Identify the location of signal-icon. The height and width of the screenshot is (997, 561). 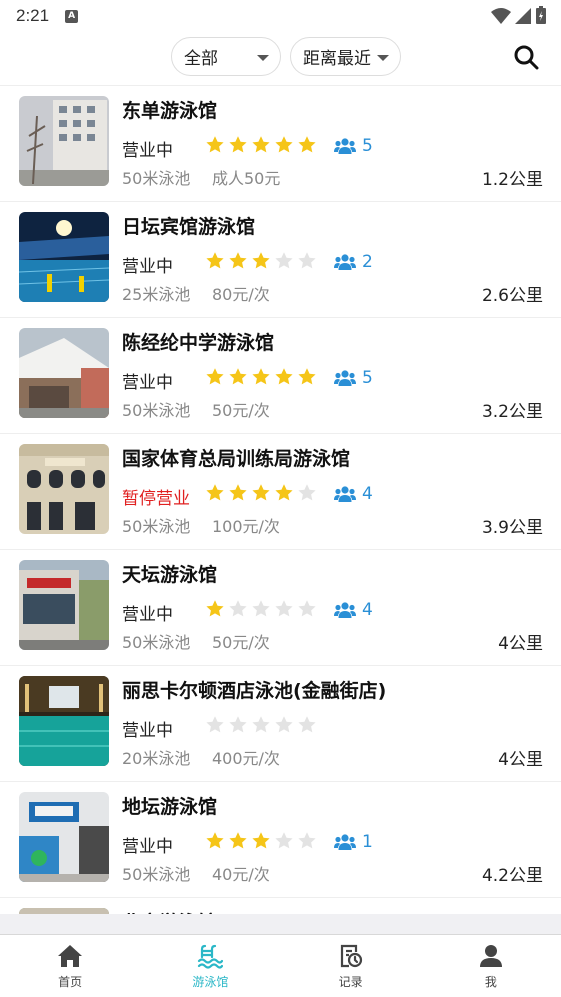
(523, 15).